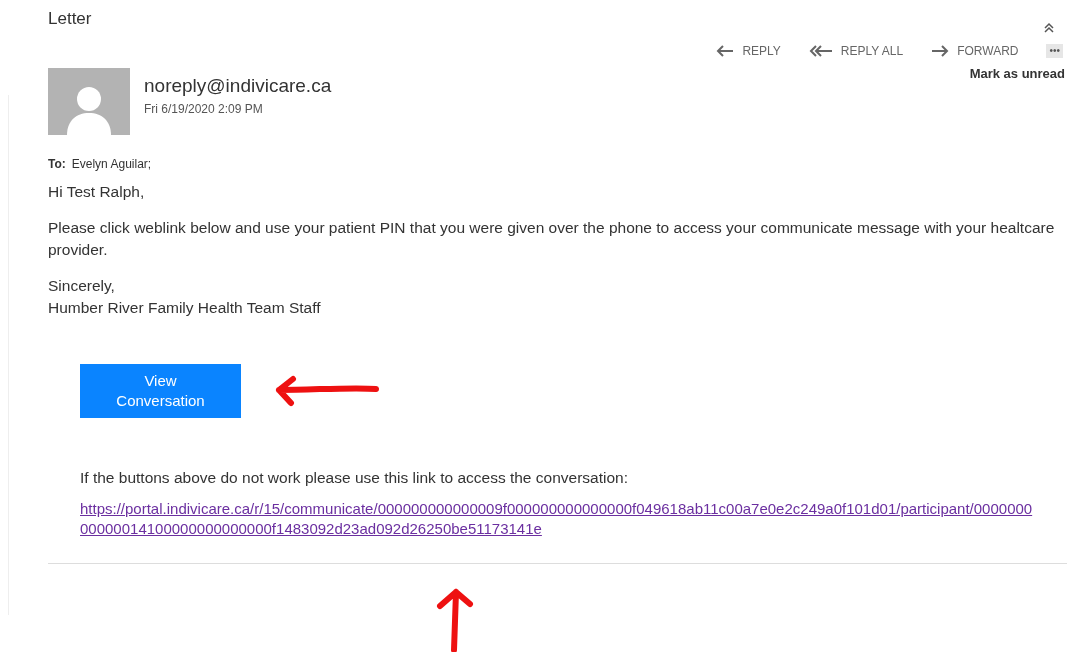 The image size is (1067, 652). Describe the element at coordinates (82, 286) in the screenshot. I see `closing: Sincerely,` at that location.